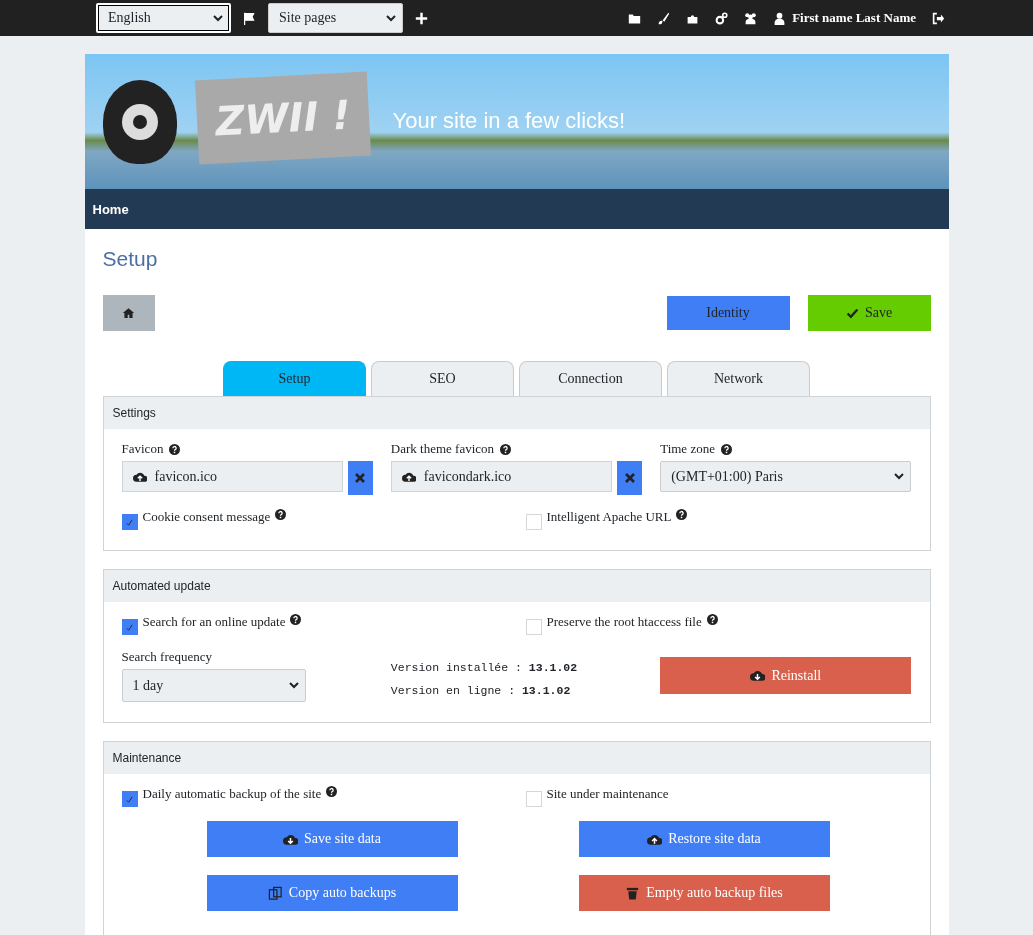  I want to click on pages-select: Site pages, so click(335, 18).